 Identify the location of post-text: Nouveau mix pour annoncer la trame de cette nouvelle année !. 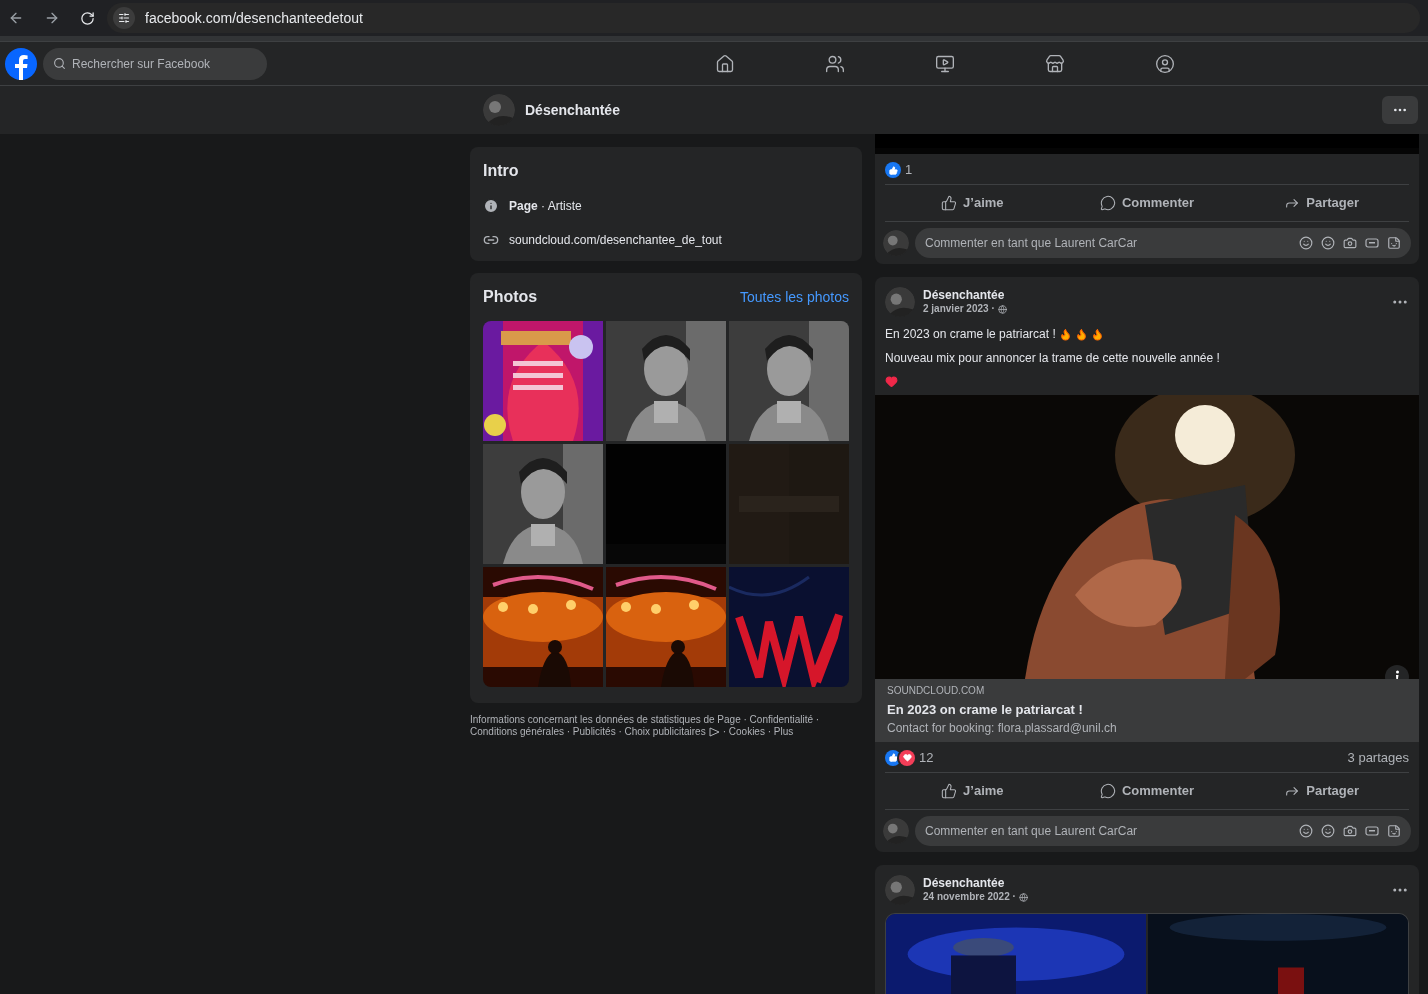
(1052, 358).